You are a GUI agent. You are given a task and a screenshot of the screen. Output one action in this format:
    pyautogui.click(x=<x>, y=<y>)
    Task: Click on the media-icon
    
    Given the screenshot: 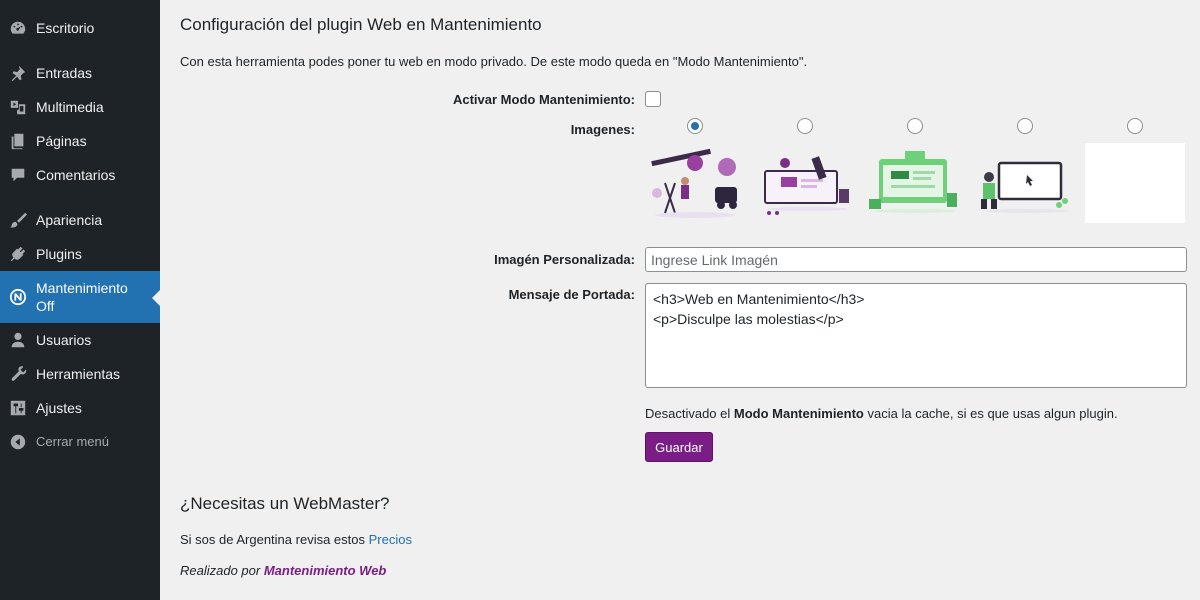 What is the action you would take?
    pyautogui.click(x=18, y=107)
    